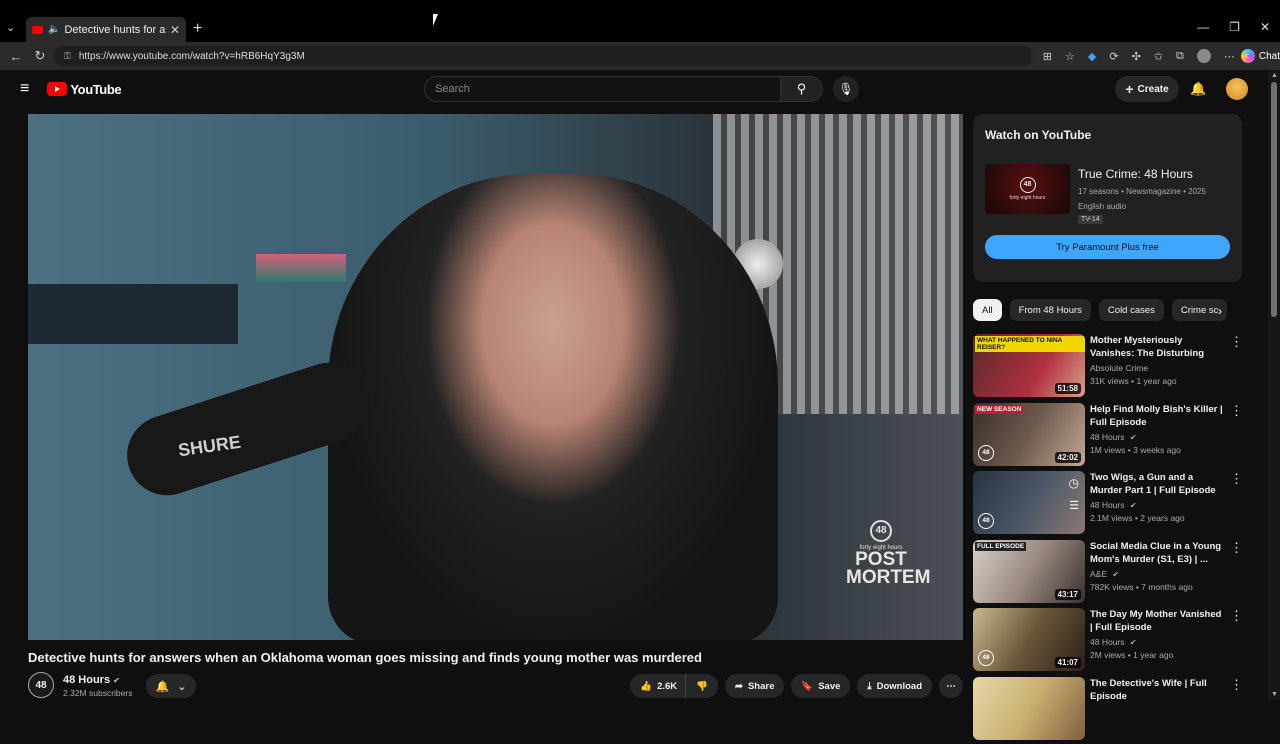 The width and height of the screenshot is (1280, 744). What do you see at coordinates (1092, 56) in the screenshot?
I see `extension-icon: ◆` at bounding box center [1092, 56].